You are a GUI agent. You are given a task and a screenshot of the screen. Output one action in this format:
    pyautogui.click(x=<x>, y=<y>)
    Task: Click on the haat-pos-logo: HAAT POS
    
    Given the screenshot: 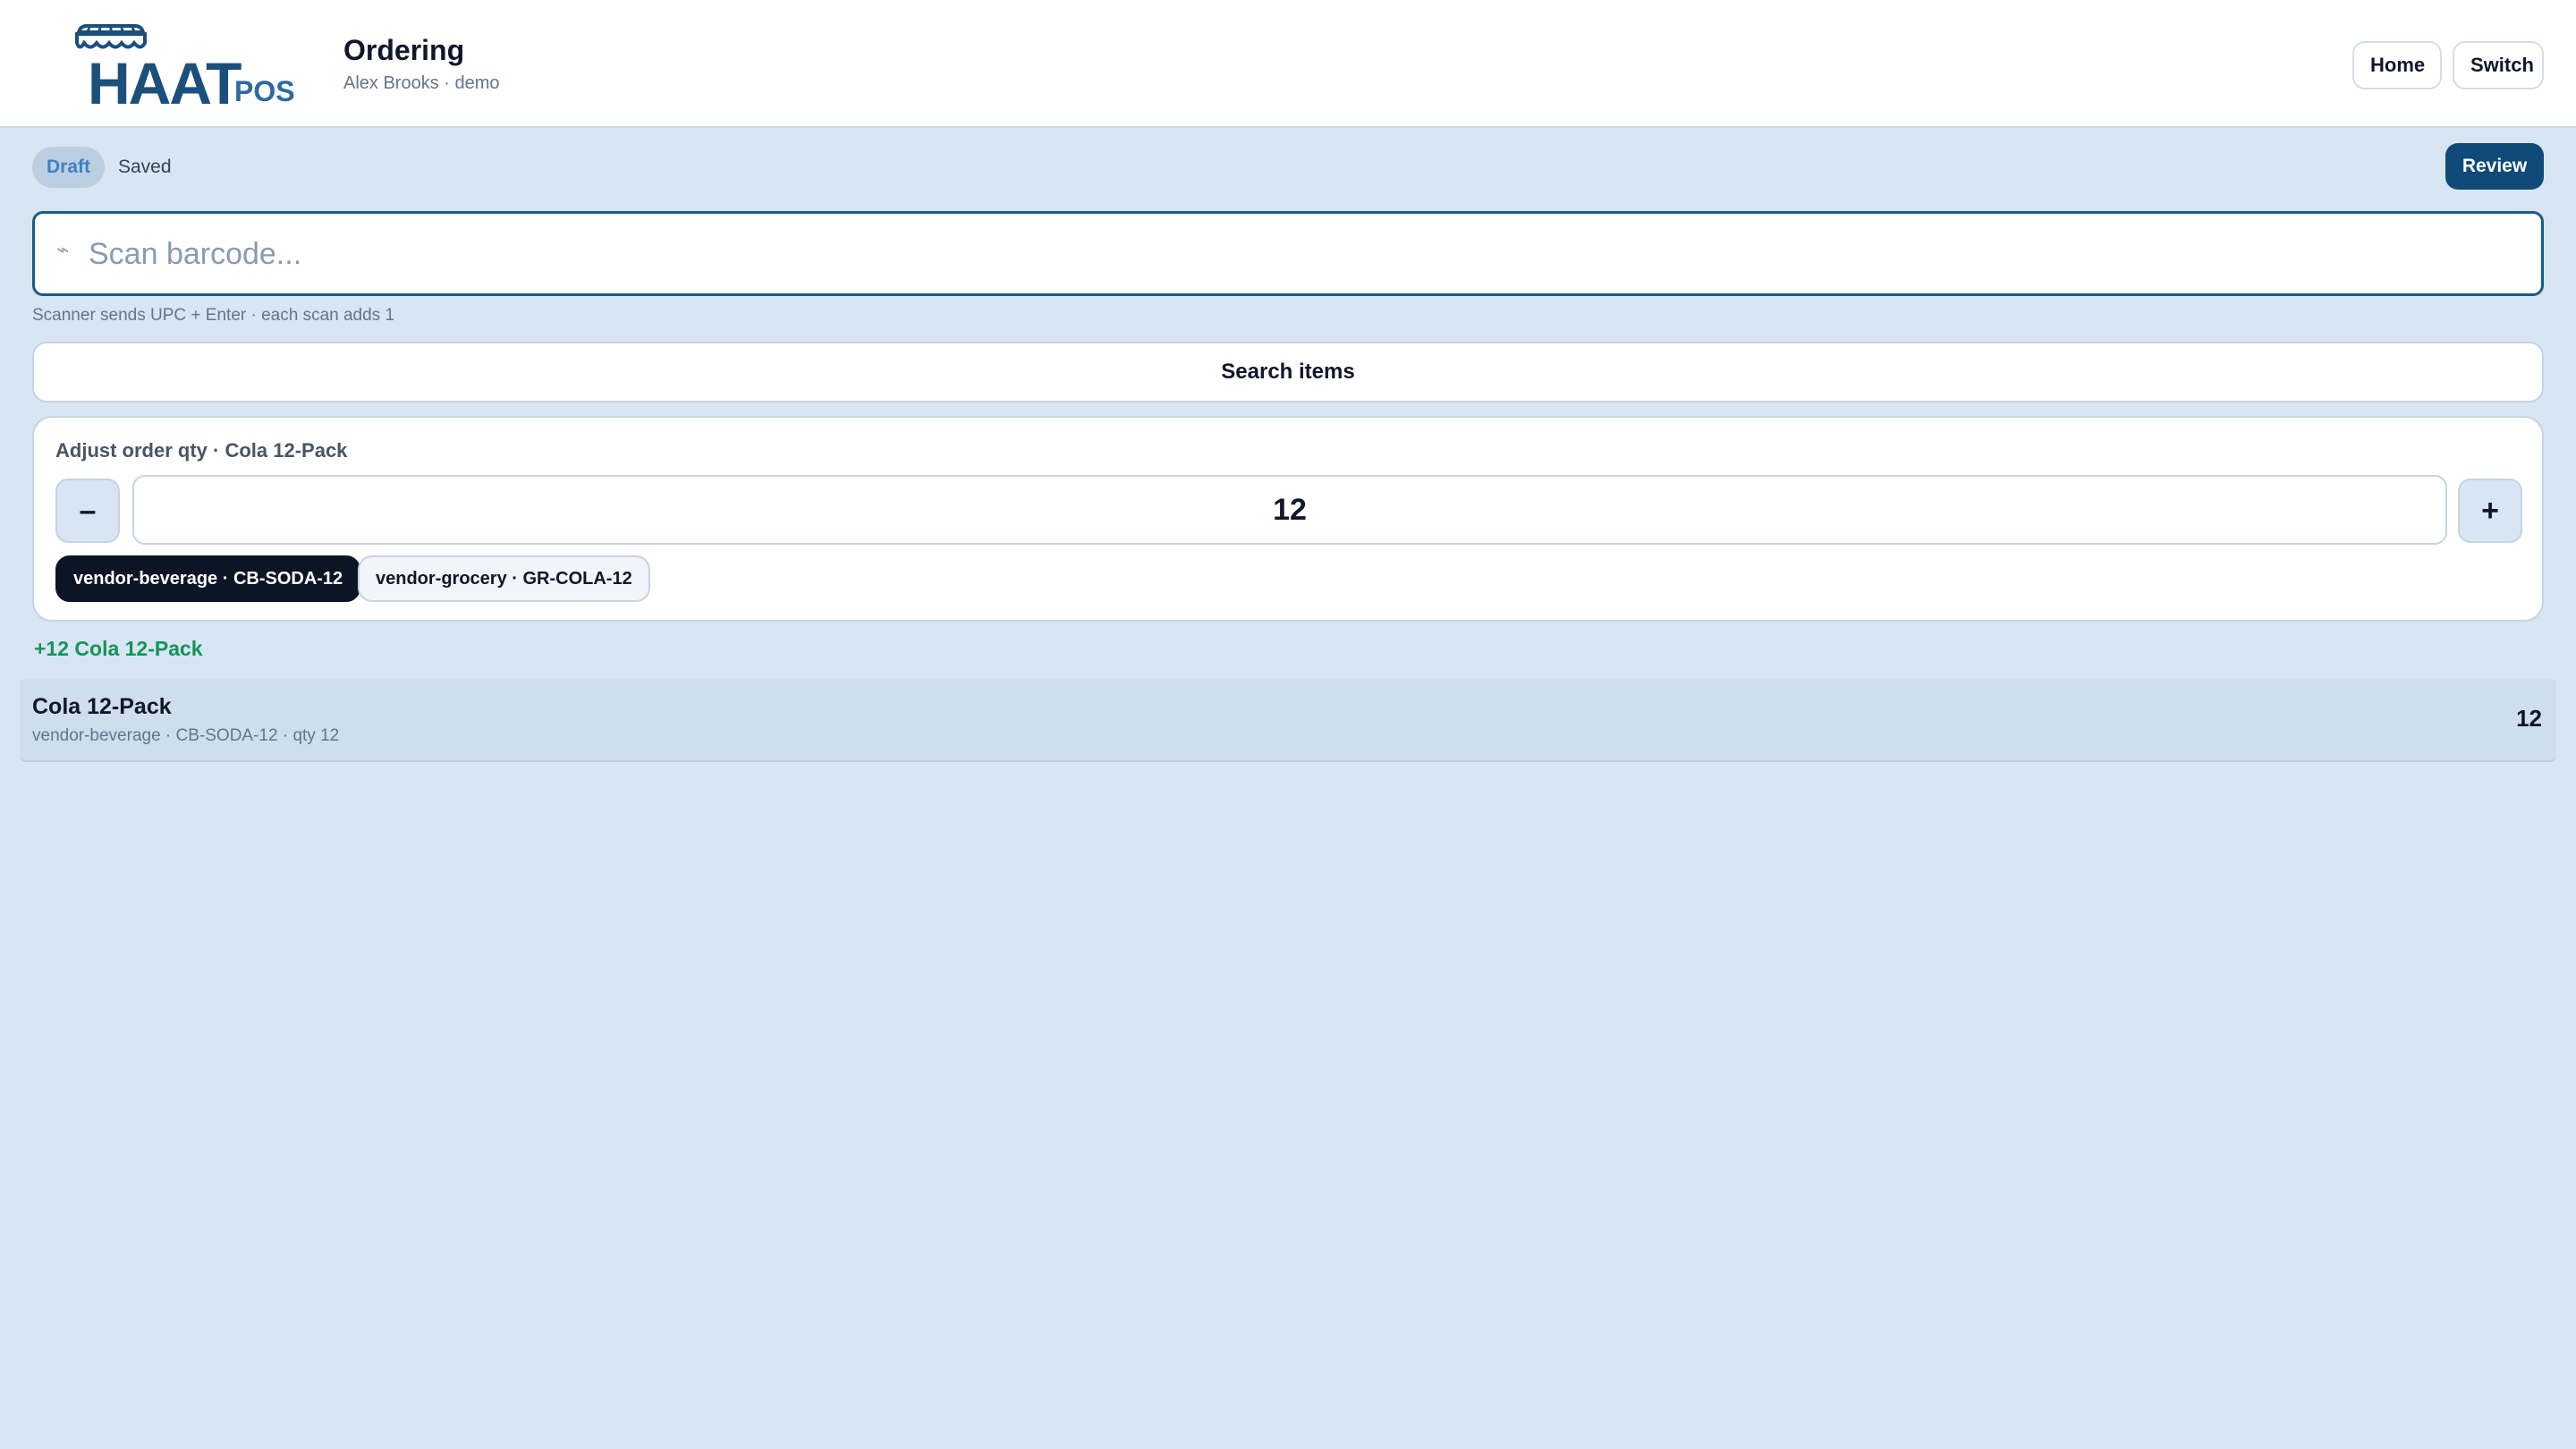 What is the action you would take?
    pyautogui.click(x=184, y=68)
    